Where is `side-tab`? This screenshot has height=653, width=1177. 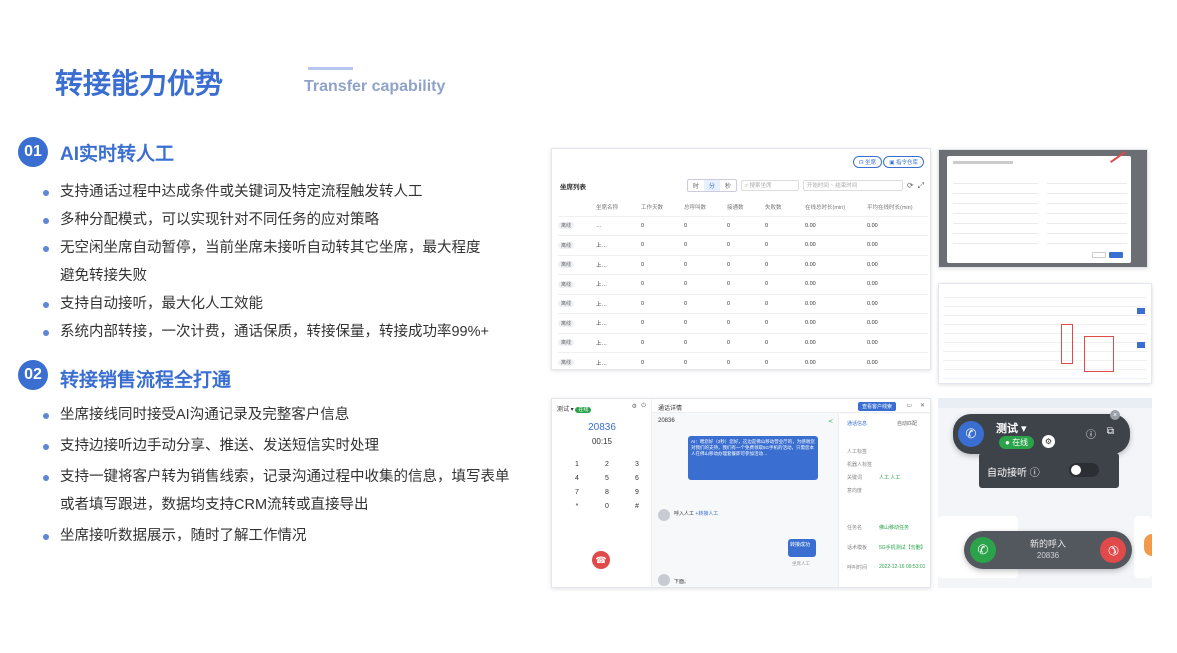 side-tab is located at coordinates (1148, 545).